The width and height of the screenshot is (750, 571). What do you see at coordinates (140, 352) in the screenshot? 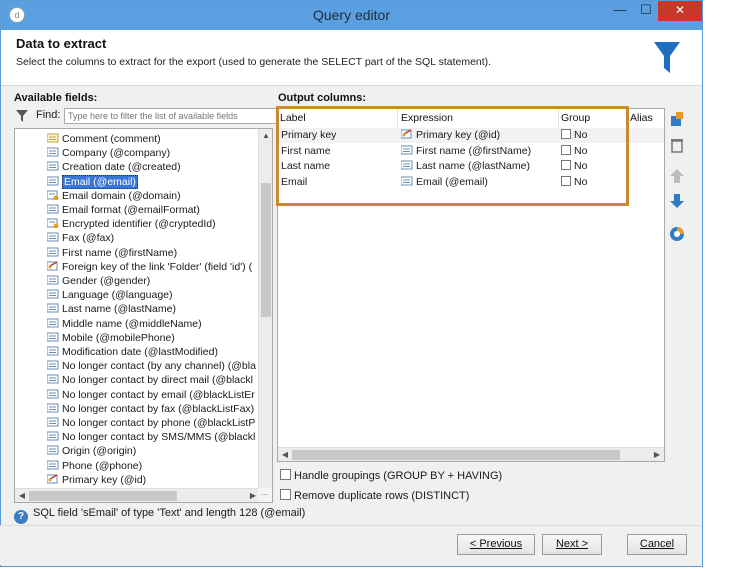
I see `field-item-label: Modification date (@lastModified)` at bounding box center [140, 352].